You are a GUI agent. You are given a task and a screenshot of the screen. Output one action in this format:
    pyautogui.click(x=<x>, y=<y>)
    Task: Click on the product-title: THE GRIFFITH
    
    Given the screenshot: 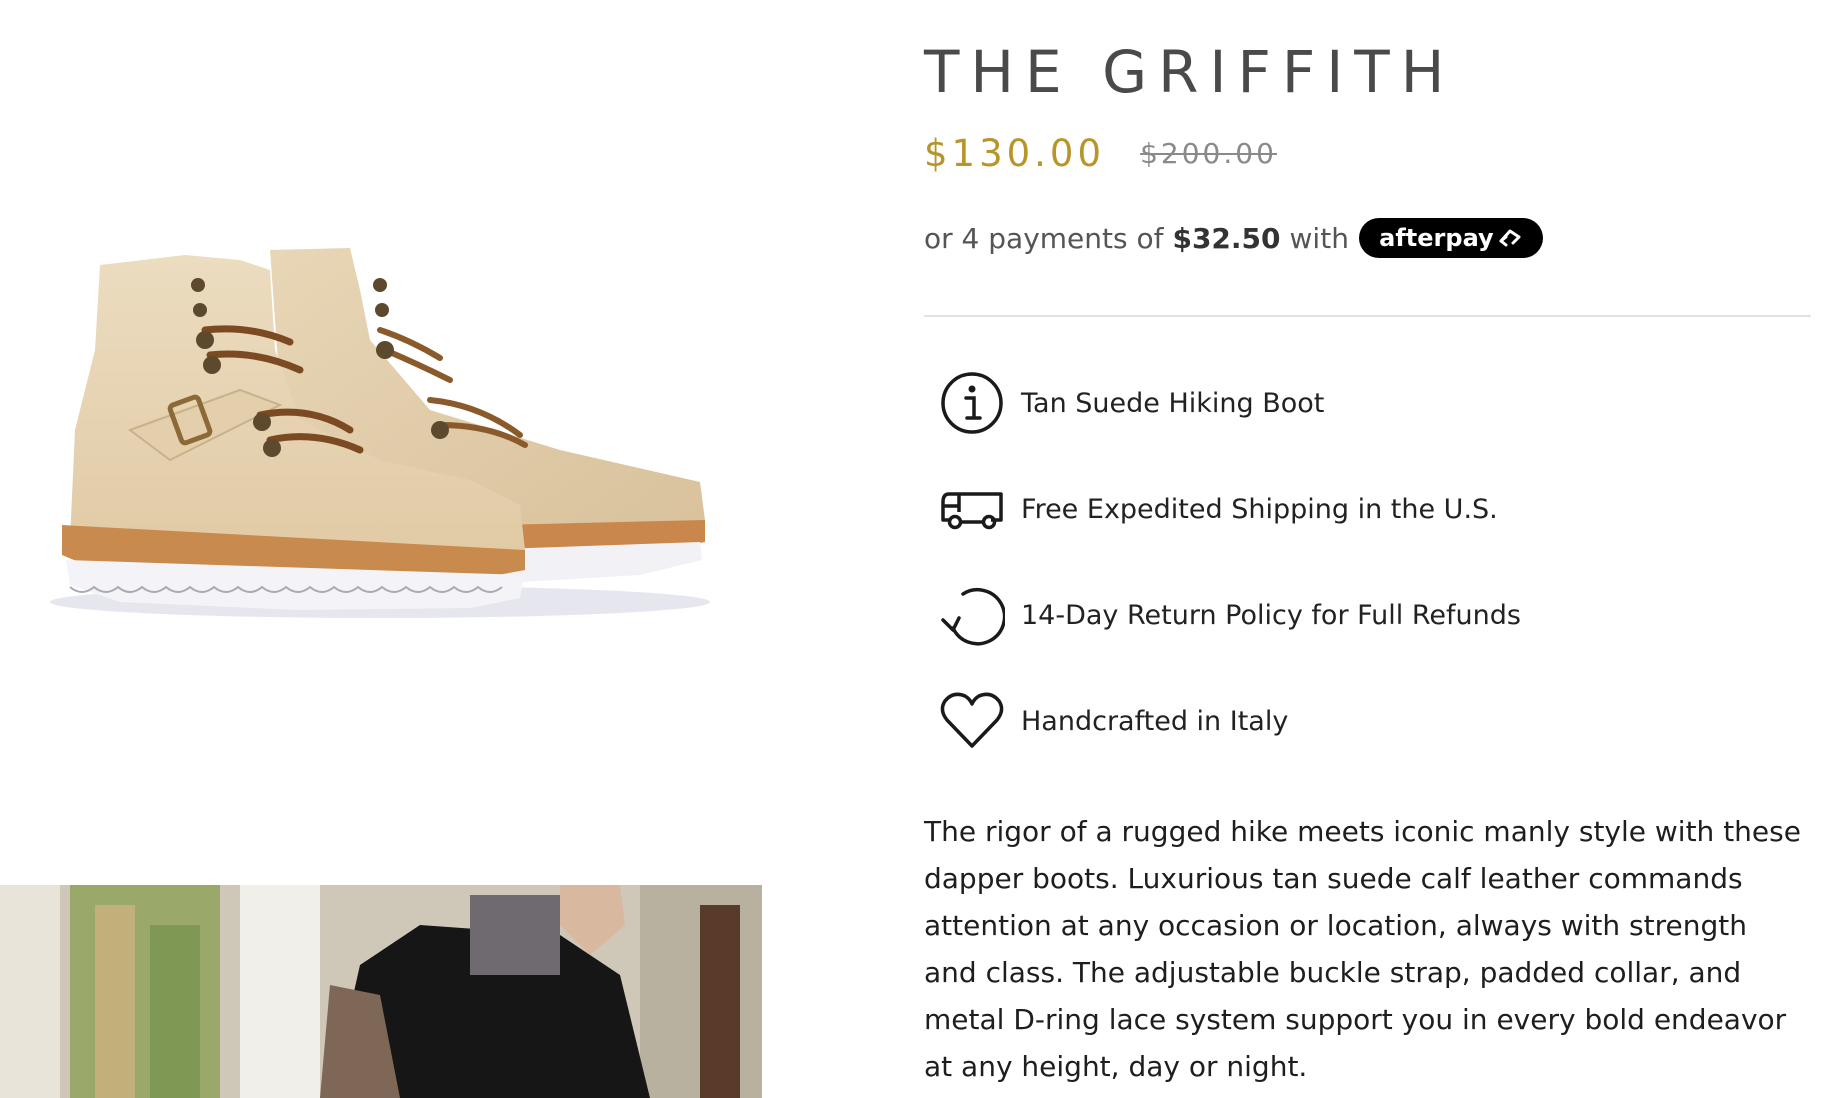 What is the action you would take?
    pyautogui.click(x=1190, y=72)
    